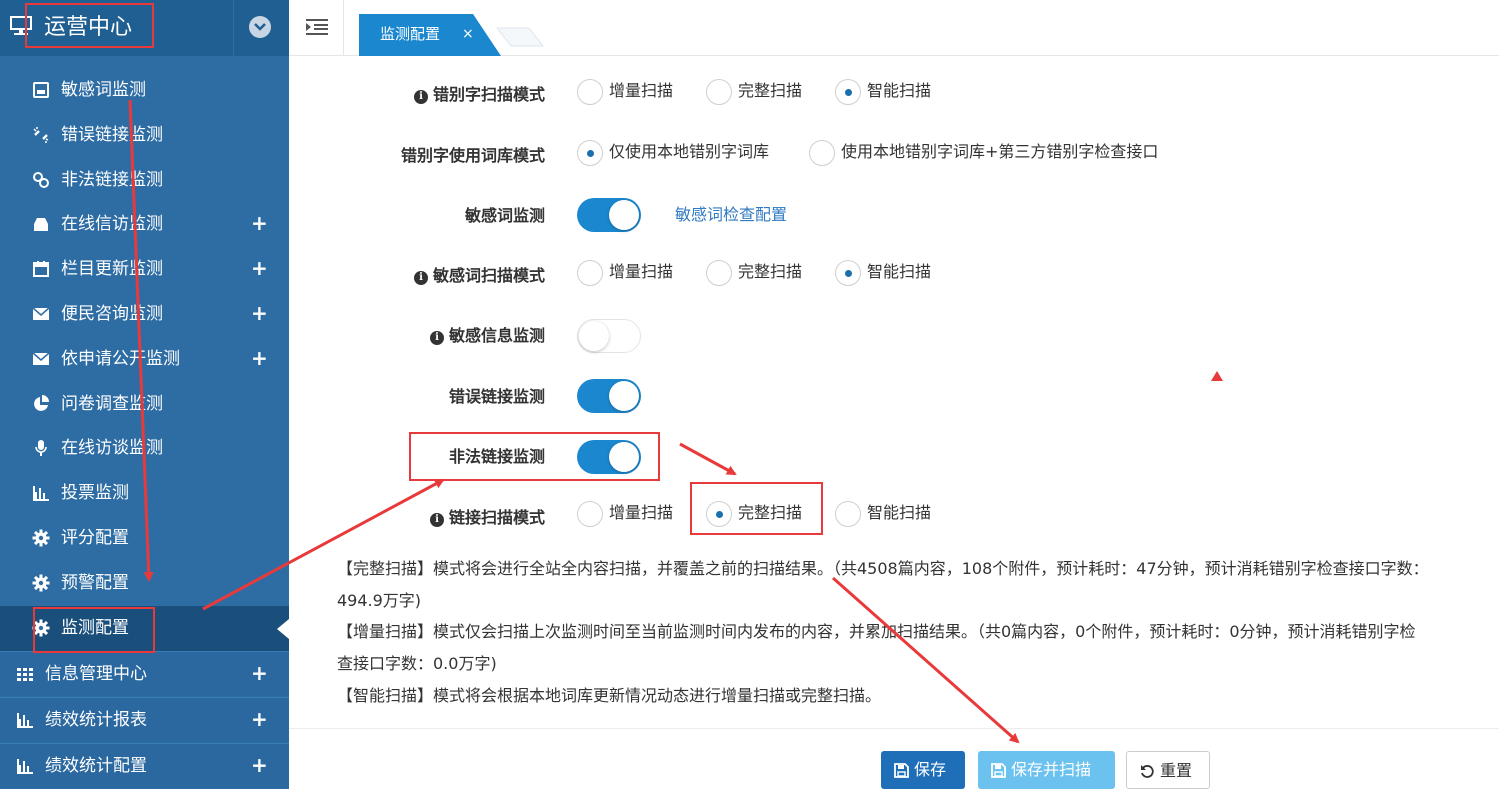 The image size is (1499, 789). Describe the element at coordinates (926, 660) in the screenshot. I see `arrow-fullscan-to-button` at that location.